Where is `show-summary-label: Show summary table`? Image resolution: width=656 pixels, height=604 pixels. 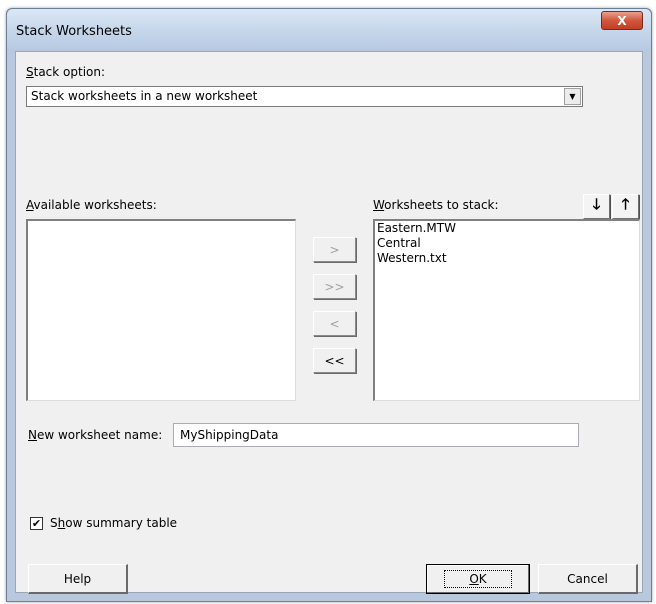
show-summary-label: Show summary table is located at coordinates (113, 523).